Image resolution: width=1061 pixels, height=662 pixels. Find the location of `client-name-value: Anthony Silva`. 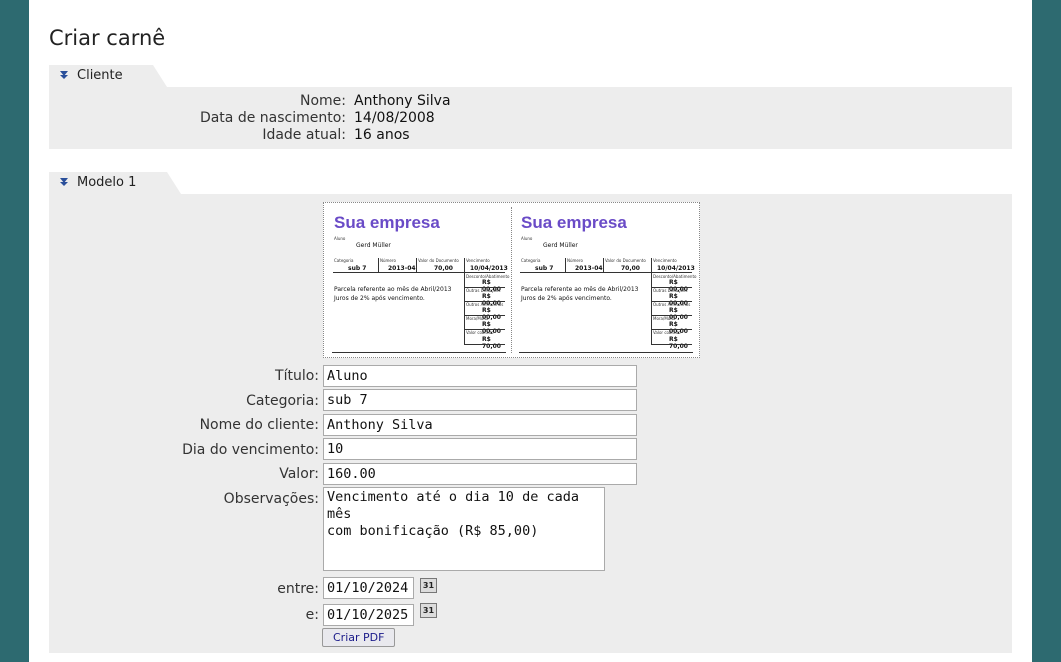

client-name-value: Anthony Silva is located at coordinates (402, 101).